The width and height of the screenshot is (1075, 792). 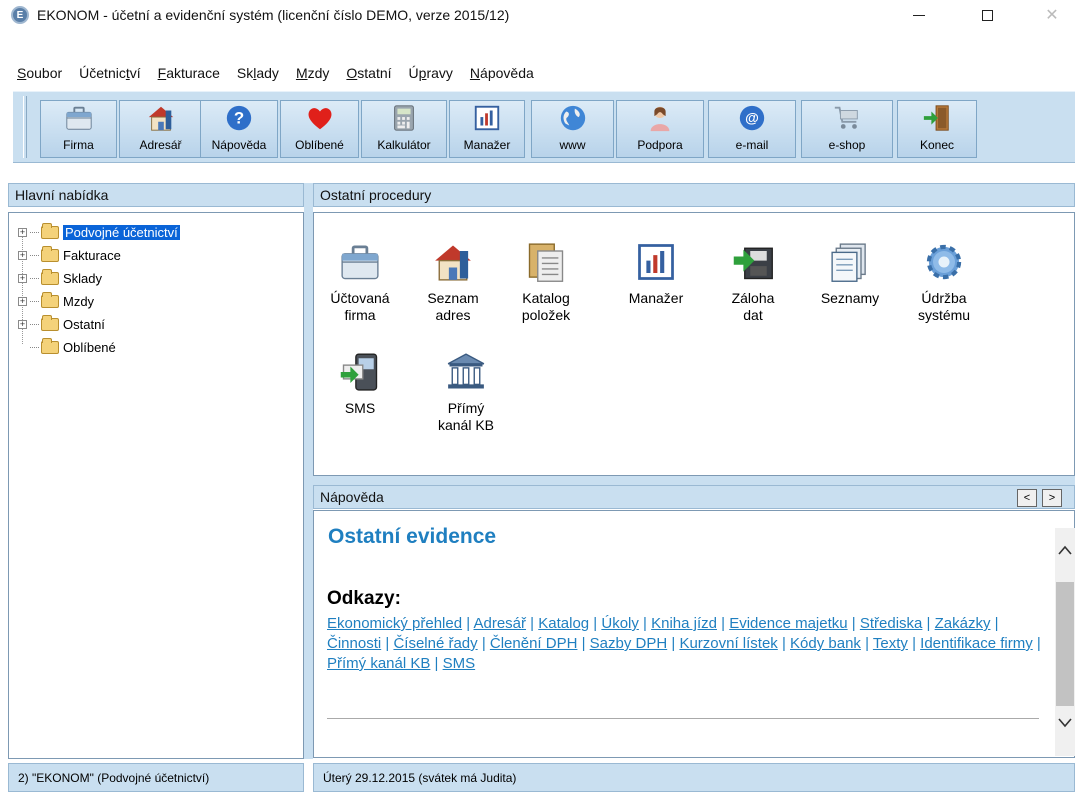 What do you see at coordinates (404, 145) in the screenshot?
I see `toolbar-button-label: Kalkulátor` at bounding box center [404, 145].